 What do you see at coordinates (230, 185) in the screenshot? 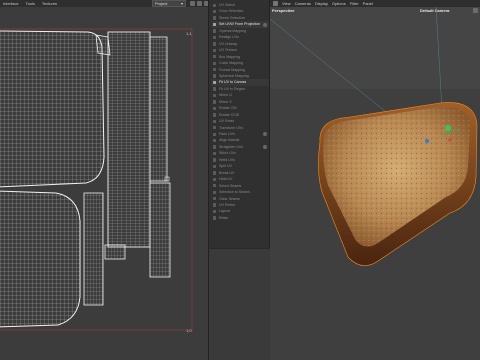
I see `tool-label: Select Seams` at bounding box center [230, 185].